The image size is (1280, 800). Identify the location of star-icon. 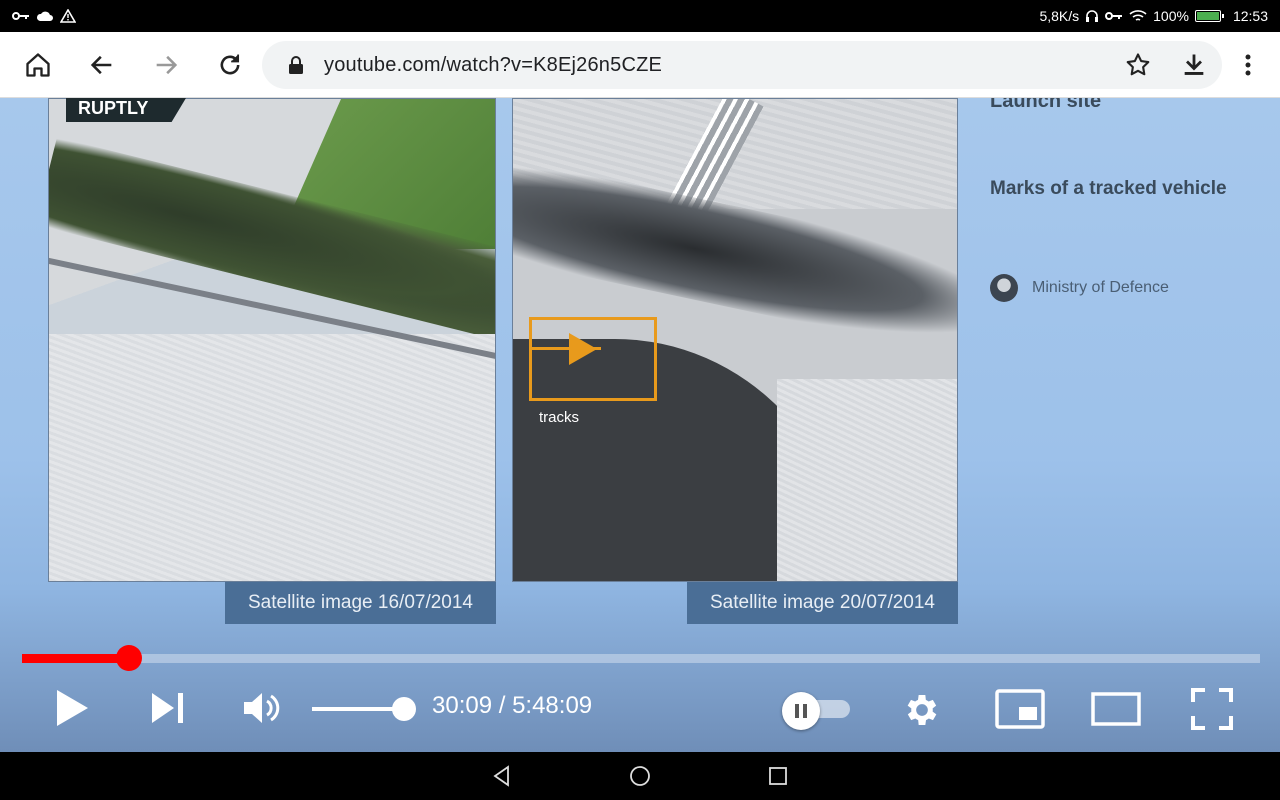
(1138, 64).